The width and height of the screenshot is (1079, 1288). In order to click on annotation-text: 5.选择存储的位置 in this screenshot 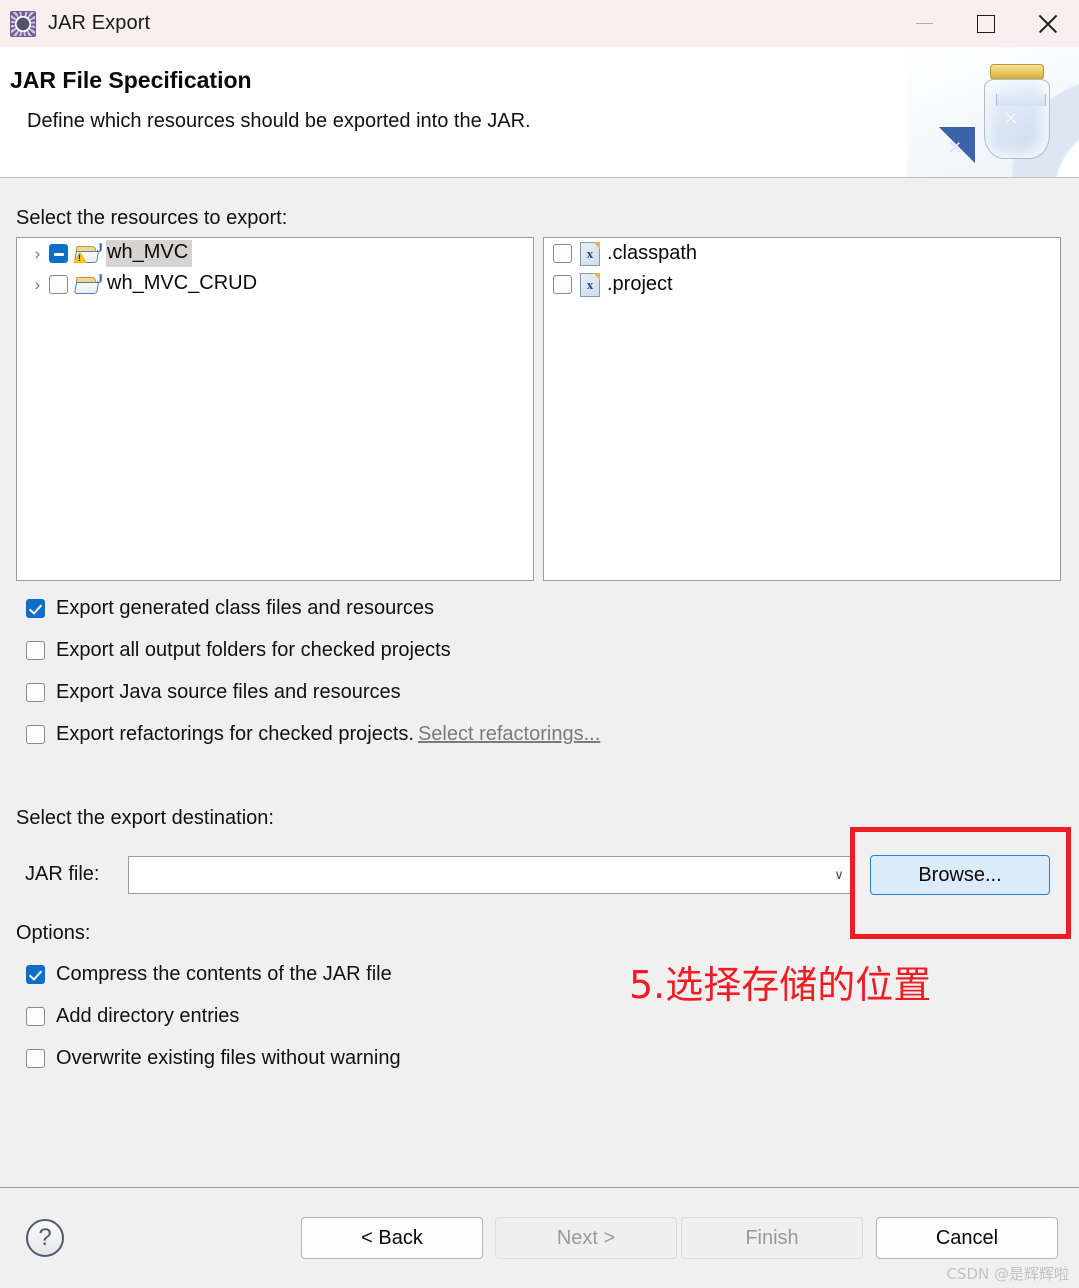, I will do `click(780, 985)`.